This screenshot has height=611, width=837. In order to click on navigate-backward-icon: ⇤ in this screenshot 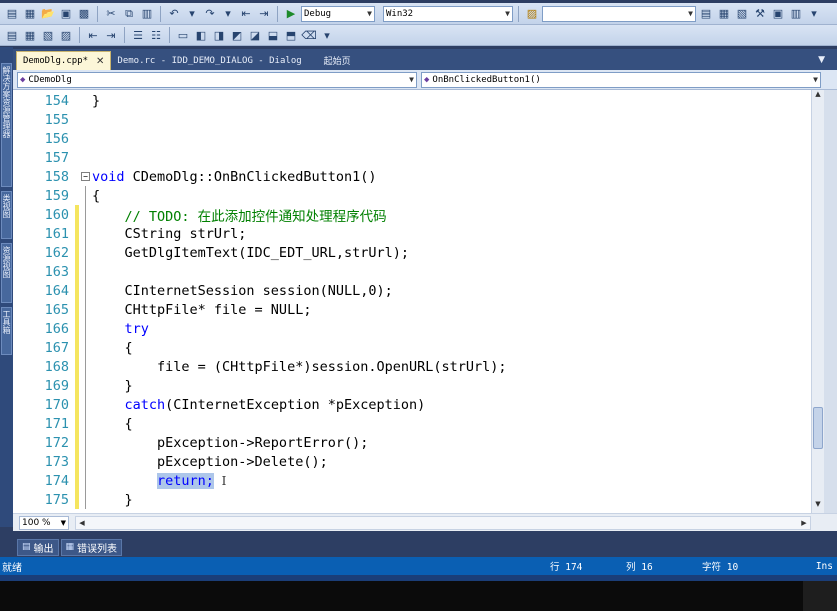, I will do `click(246, 14)`.